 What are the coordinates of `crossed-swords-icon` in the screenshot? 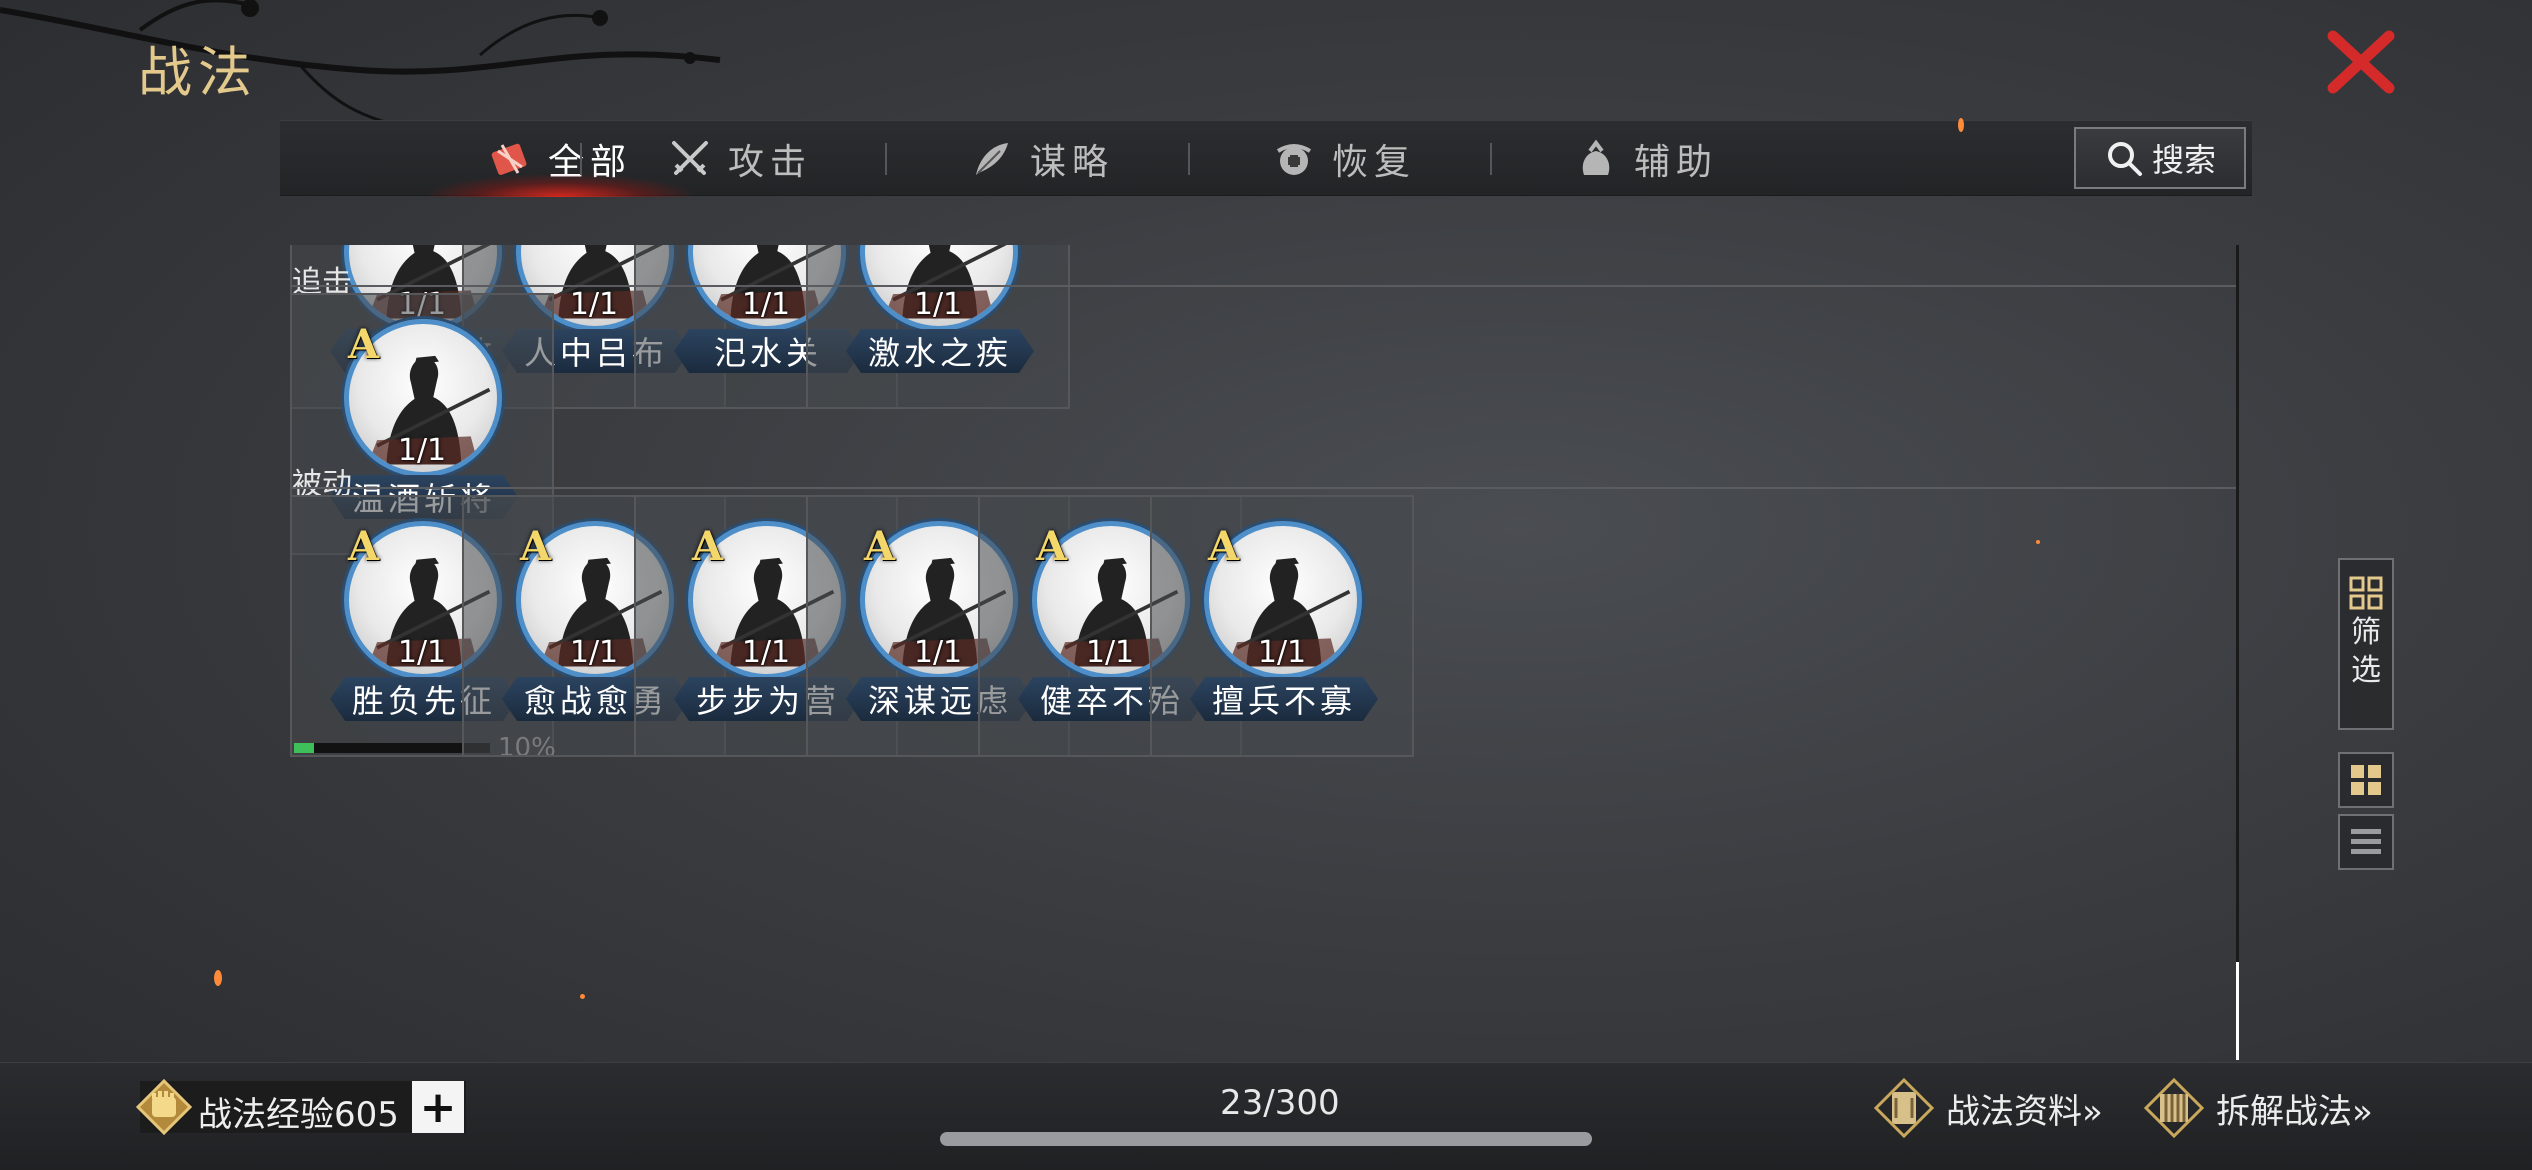 It's located at (689, 158).